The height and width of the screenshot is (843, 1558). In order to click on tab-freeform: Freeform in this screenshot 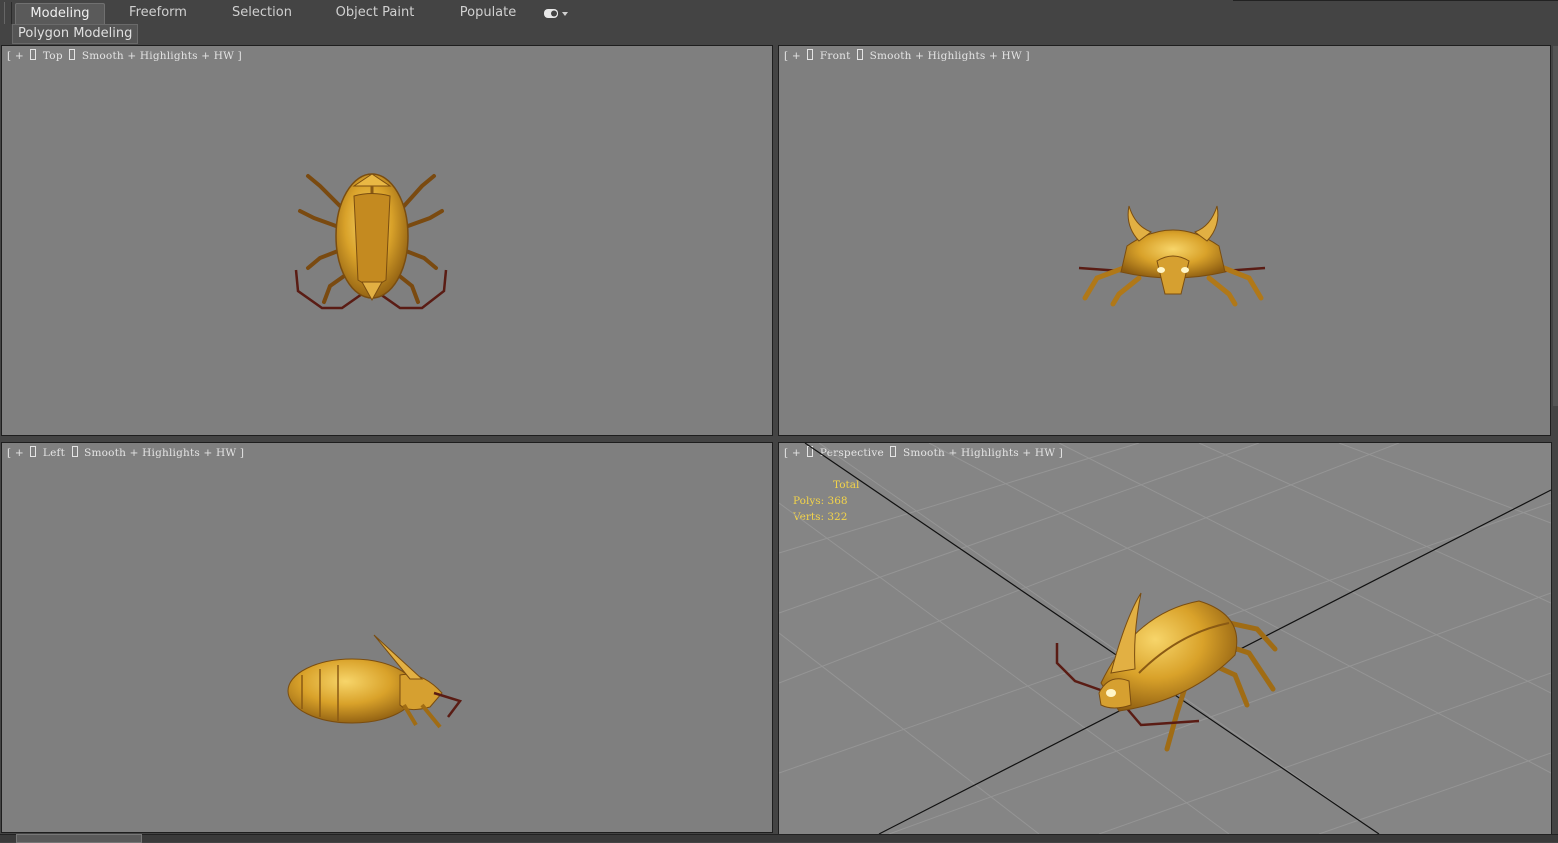, I will do `click(158, 13)`.